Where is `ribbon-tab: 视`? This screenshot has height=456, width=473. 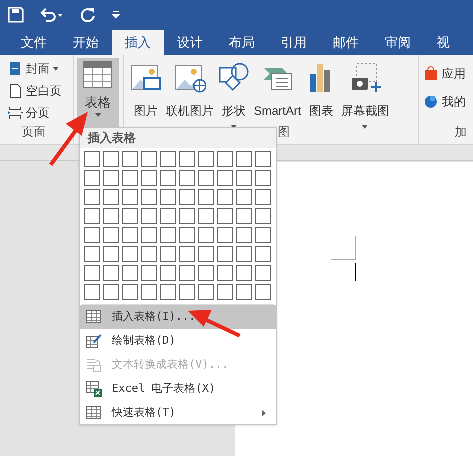
ribbon-tab: 视 is located at coordinates (443, 42).